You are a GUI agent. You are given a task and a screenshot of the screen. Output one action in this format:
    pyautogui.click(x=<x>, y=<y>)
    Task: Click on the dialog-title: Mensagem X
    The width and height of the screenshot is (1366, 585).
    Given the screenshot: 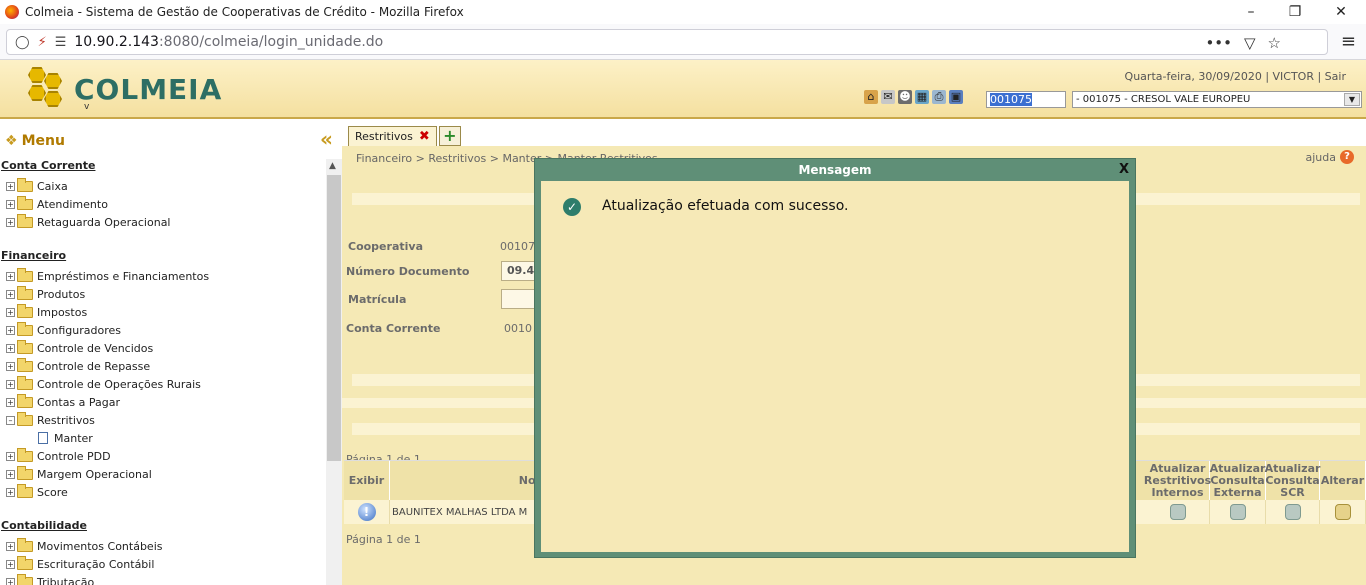 What is the action you would take?
    pyautogui.click(x=835, y=170)
    